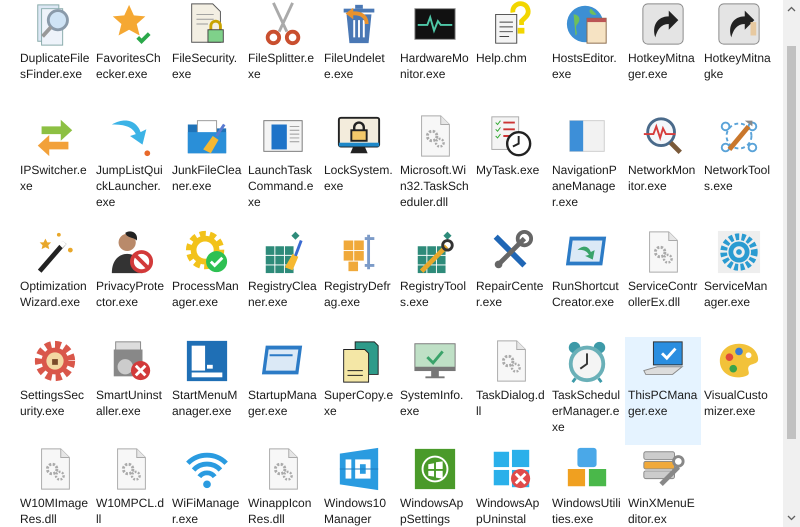 Image resolution: width=800 pixels, height=527 pixels. Describe the element at coordinates (508, 170) in the screenshot. I see `file-name: MyTask.exe` at that location.